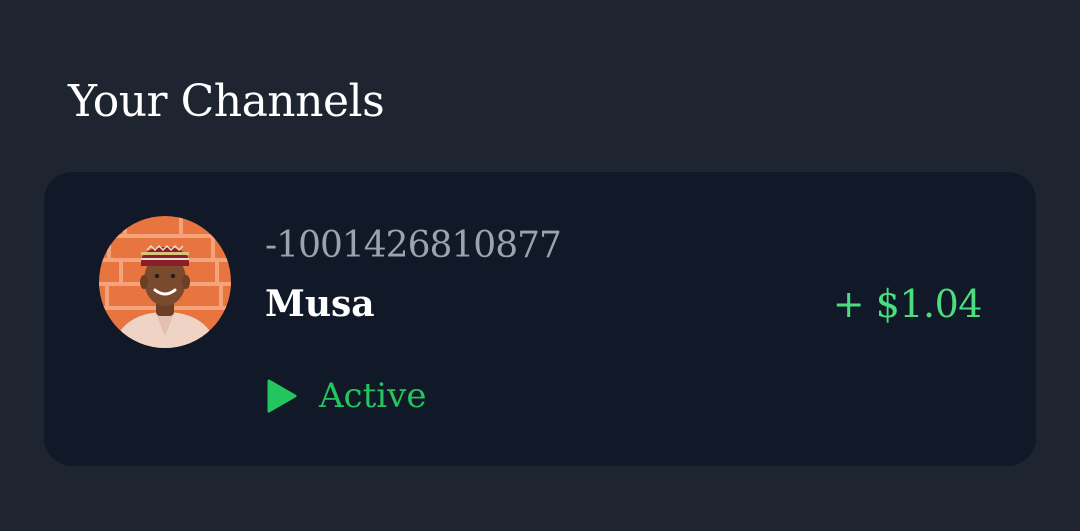 Image resolution: width=1080 pixels, height=531 pixels. Describe the element at coordinates (165, 282) in the screenshot. I see `channel-avatar` at that location.